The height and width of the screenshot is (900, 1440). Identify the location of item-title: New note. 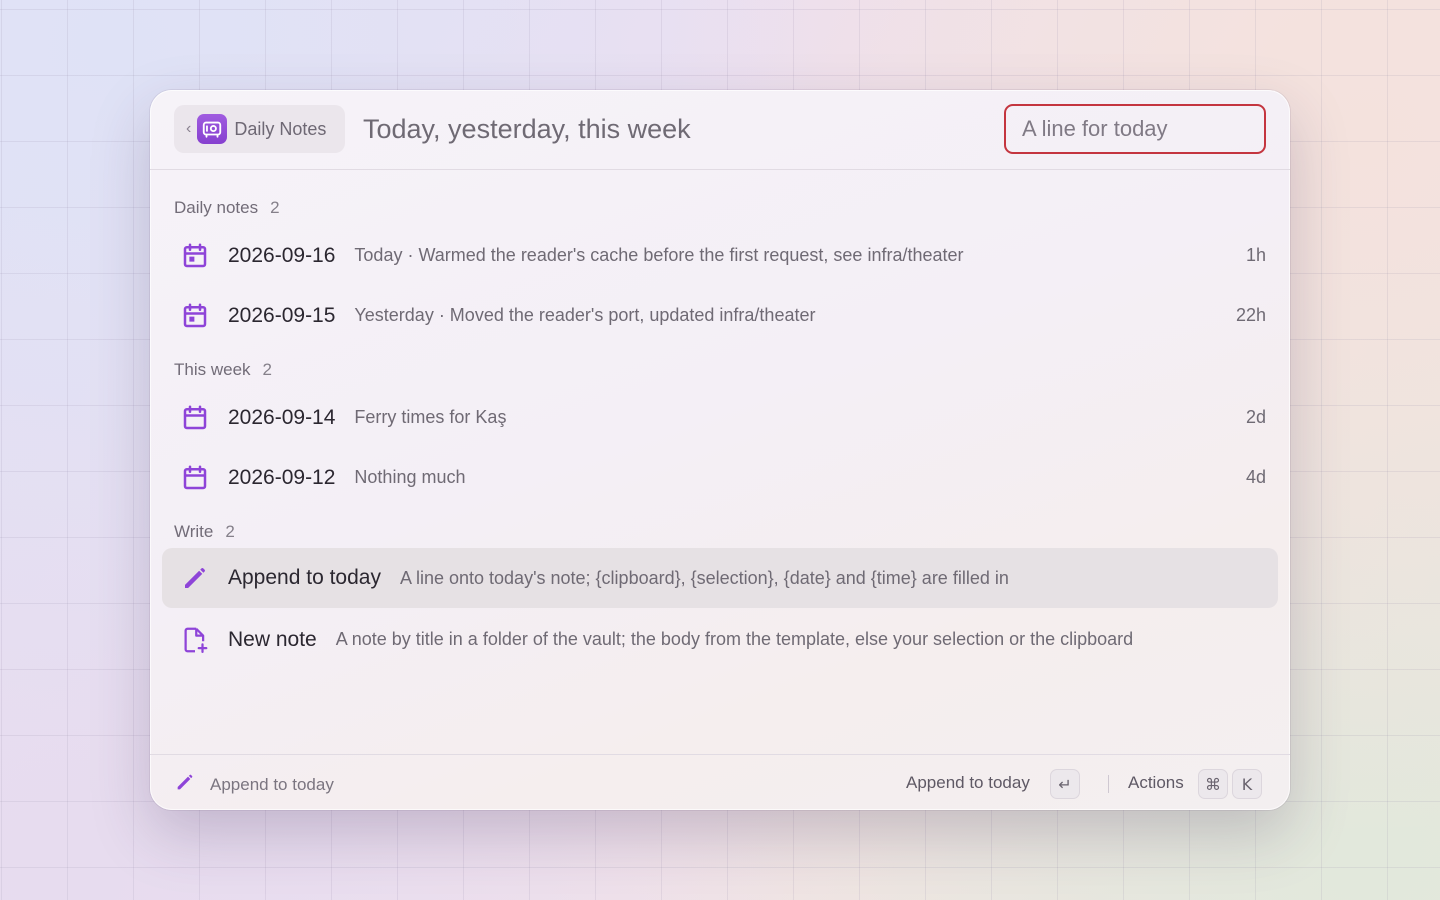
(272, 639).